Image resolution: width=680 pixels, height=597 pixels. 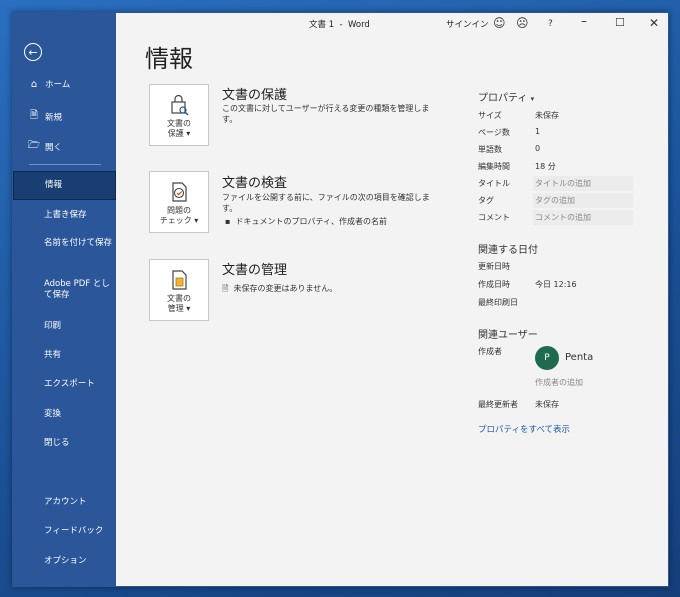 I want to click on prop-key: タイトル, so click(x=494, y=183).